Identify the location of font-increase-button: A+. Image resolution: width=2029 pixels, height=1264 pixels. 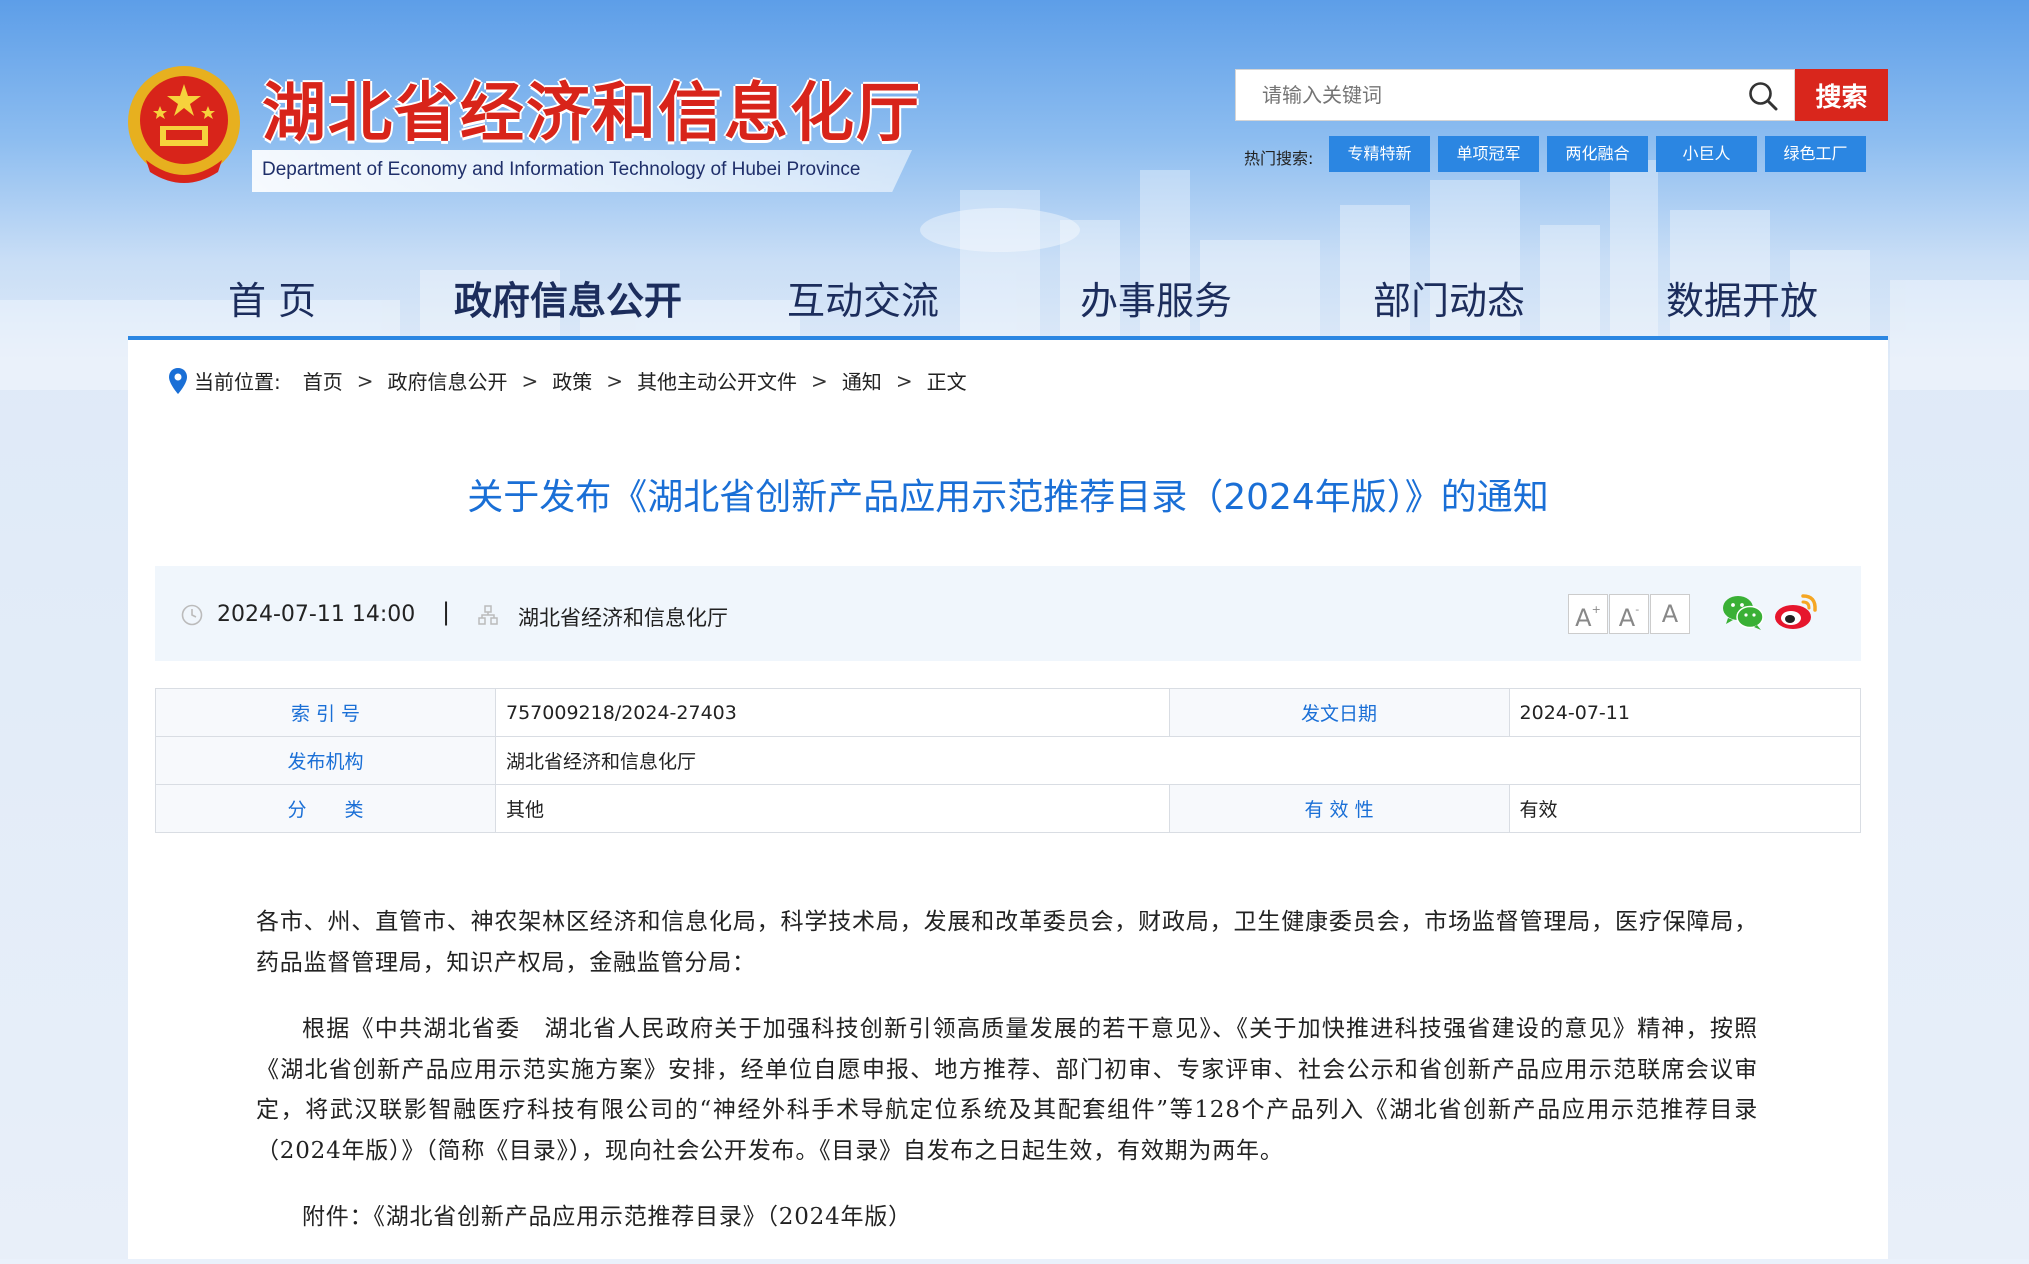
(1588, 614).